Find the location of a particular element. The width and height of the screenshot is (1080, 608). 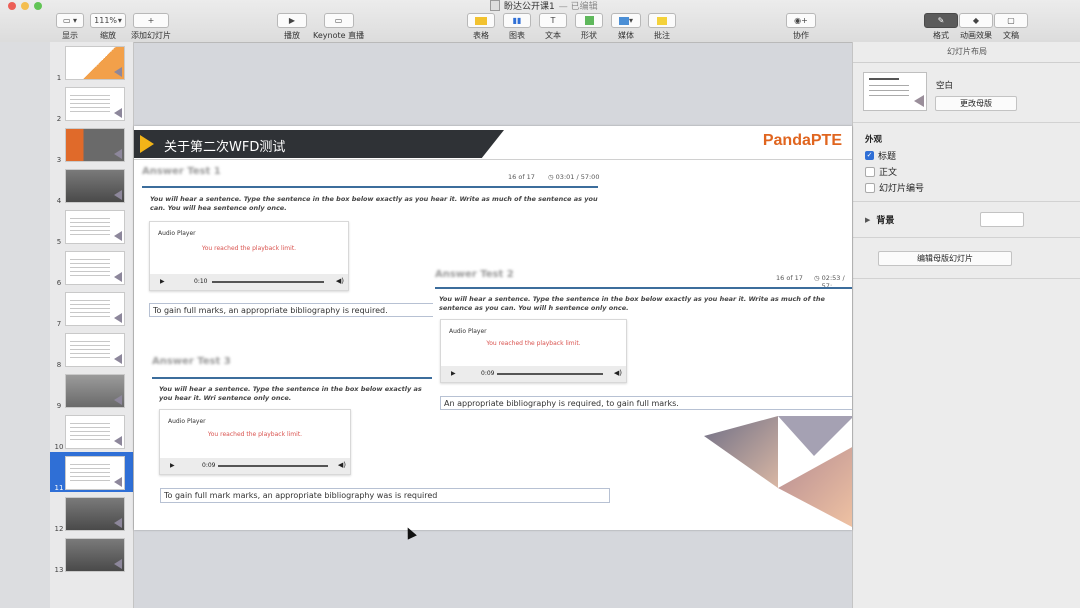

audio-controls: ▶ 0:10 ◀) is located at coordinates (249, 282).